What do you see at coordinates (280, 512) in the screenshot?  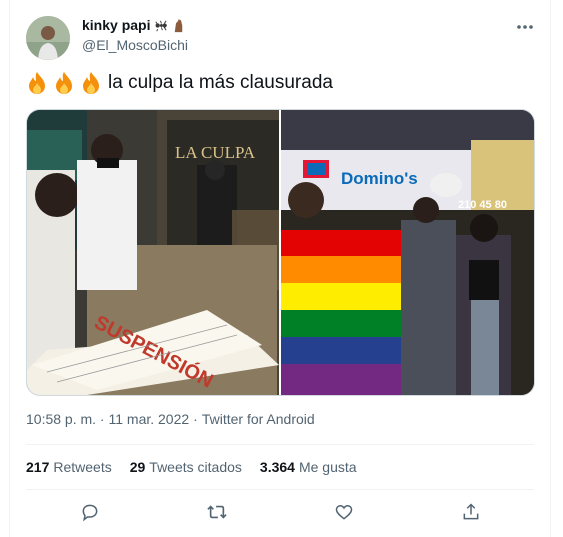 I see `tweet-actions` at bounding box center [280, 512].